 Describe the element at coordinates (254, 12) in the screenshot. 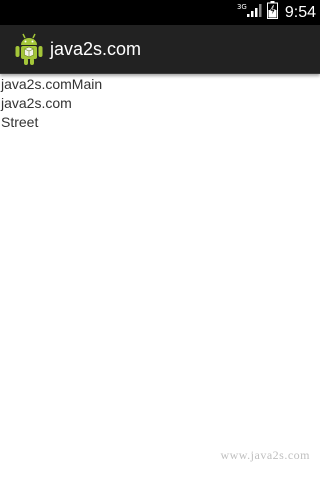

I see `signal-bars-icon` at that location.